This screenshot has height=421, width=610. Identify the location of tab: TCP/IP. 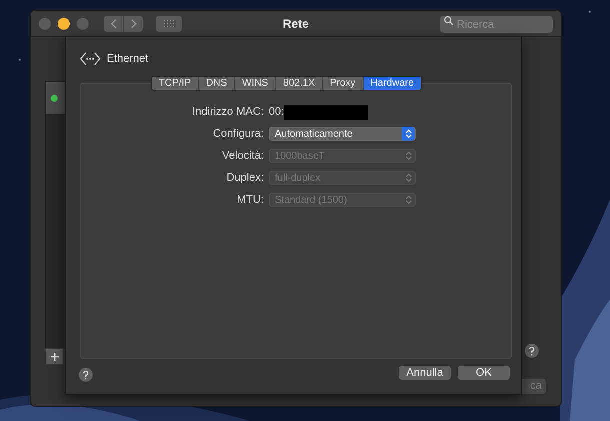
(175, 83).